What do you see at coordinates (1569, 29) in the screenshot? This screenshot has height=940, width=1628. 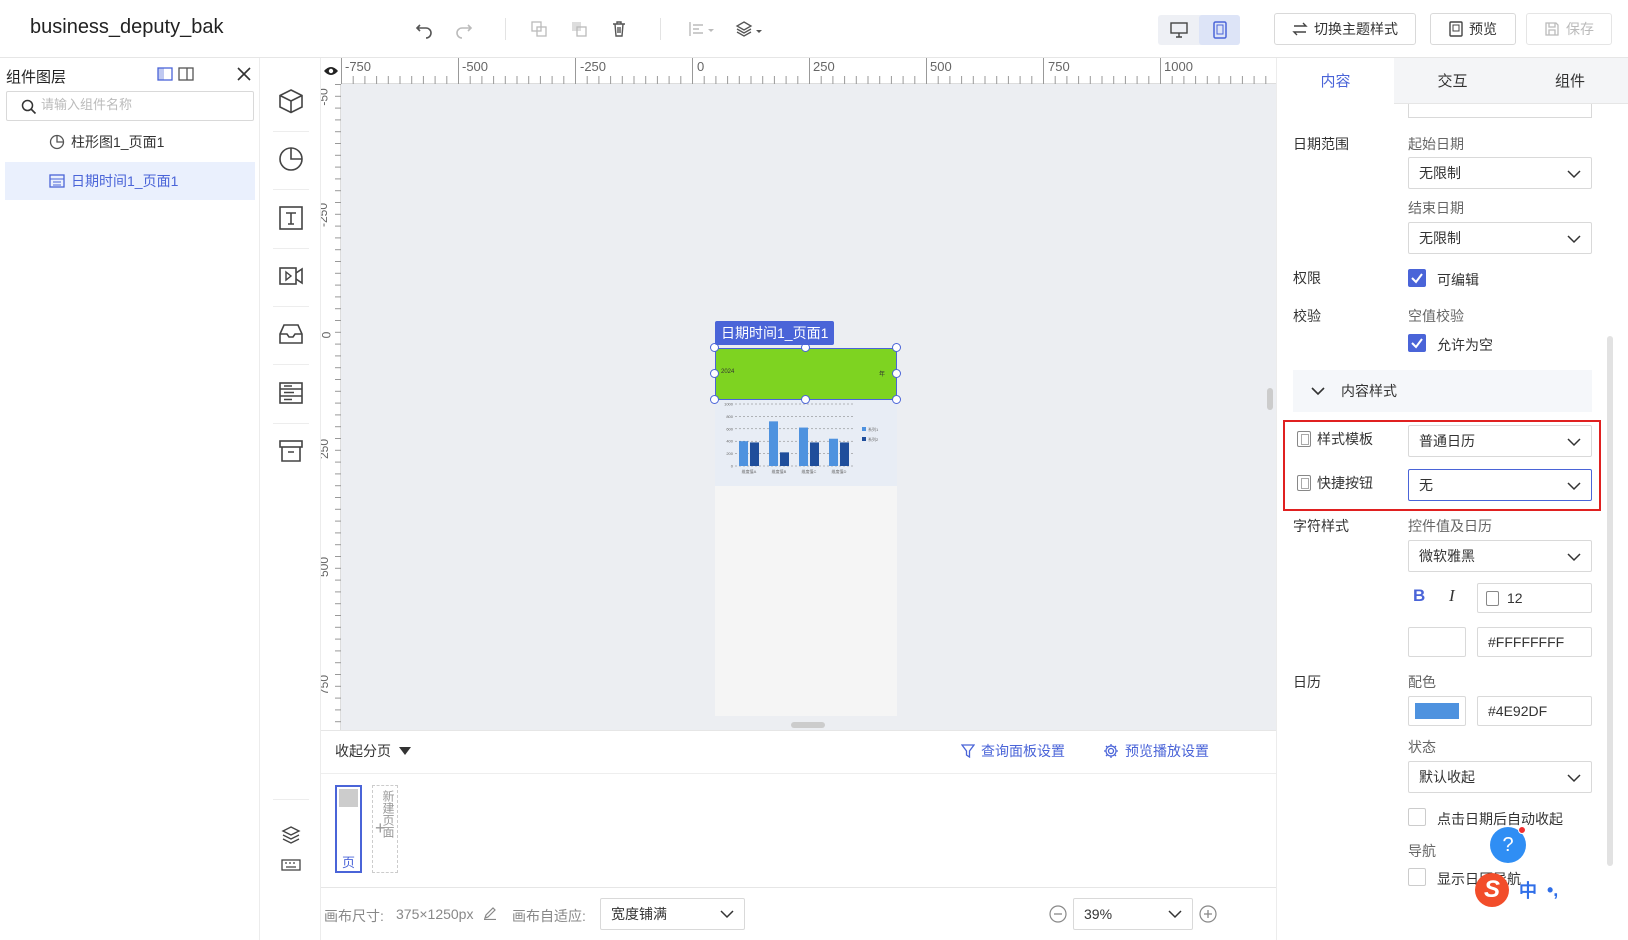 I see `save-button: 保存` at bounding box center [1569, 29].